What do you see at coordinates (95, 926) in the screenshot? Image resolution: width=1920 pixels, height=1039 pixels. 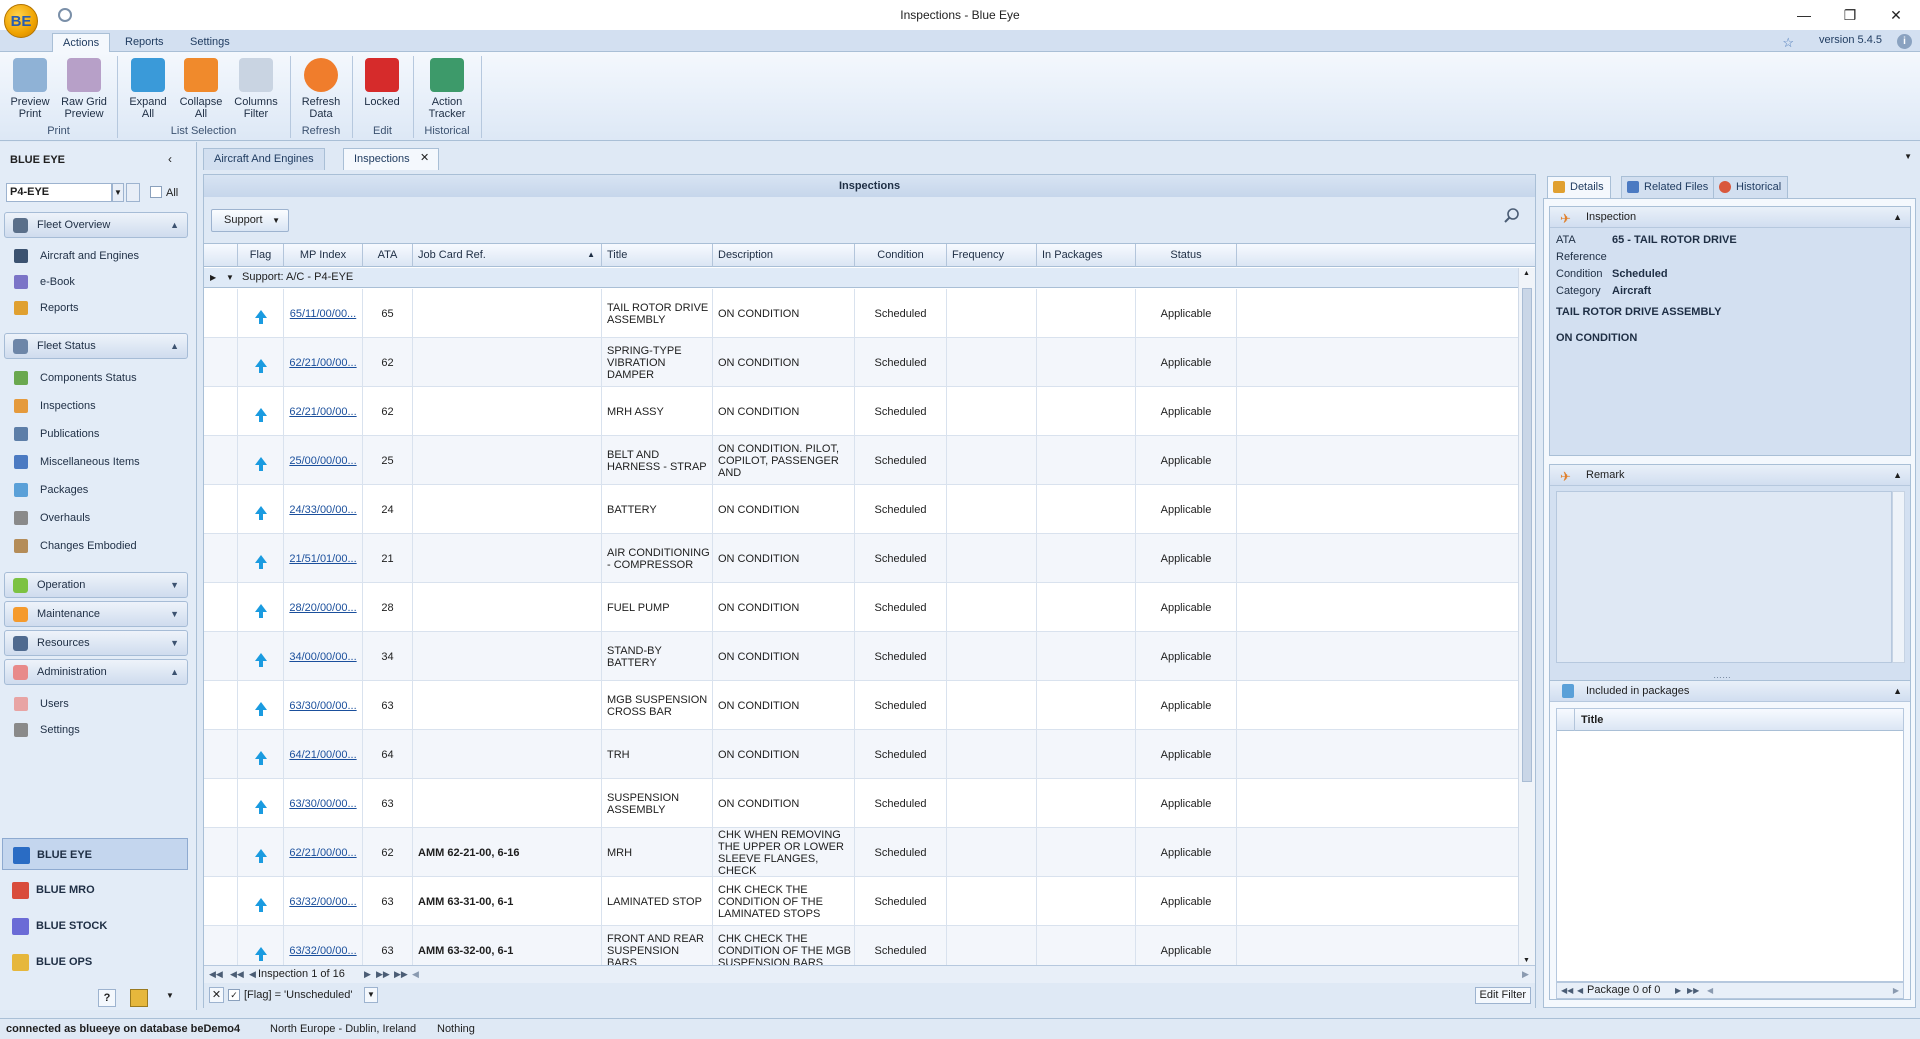 I see `app-blue-stock: BLUE STOCK` at bounding box center [95, 926].